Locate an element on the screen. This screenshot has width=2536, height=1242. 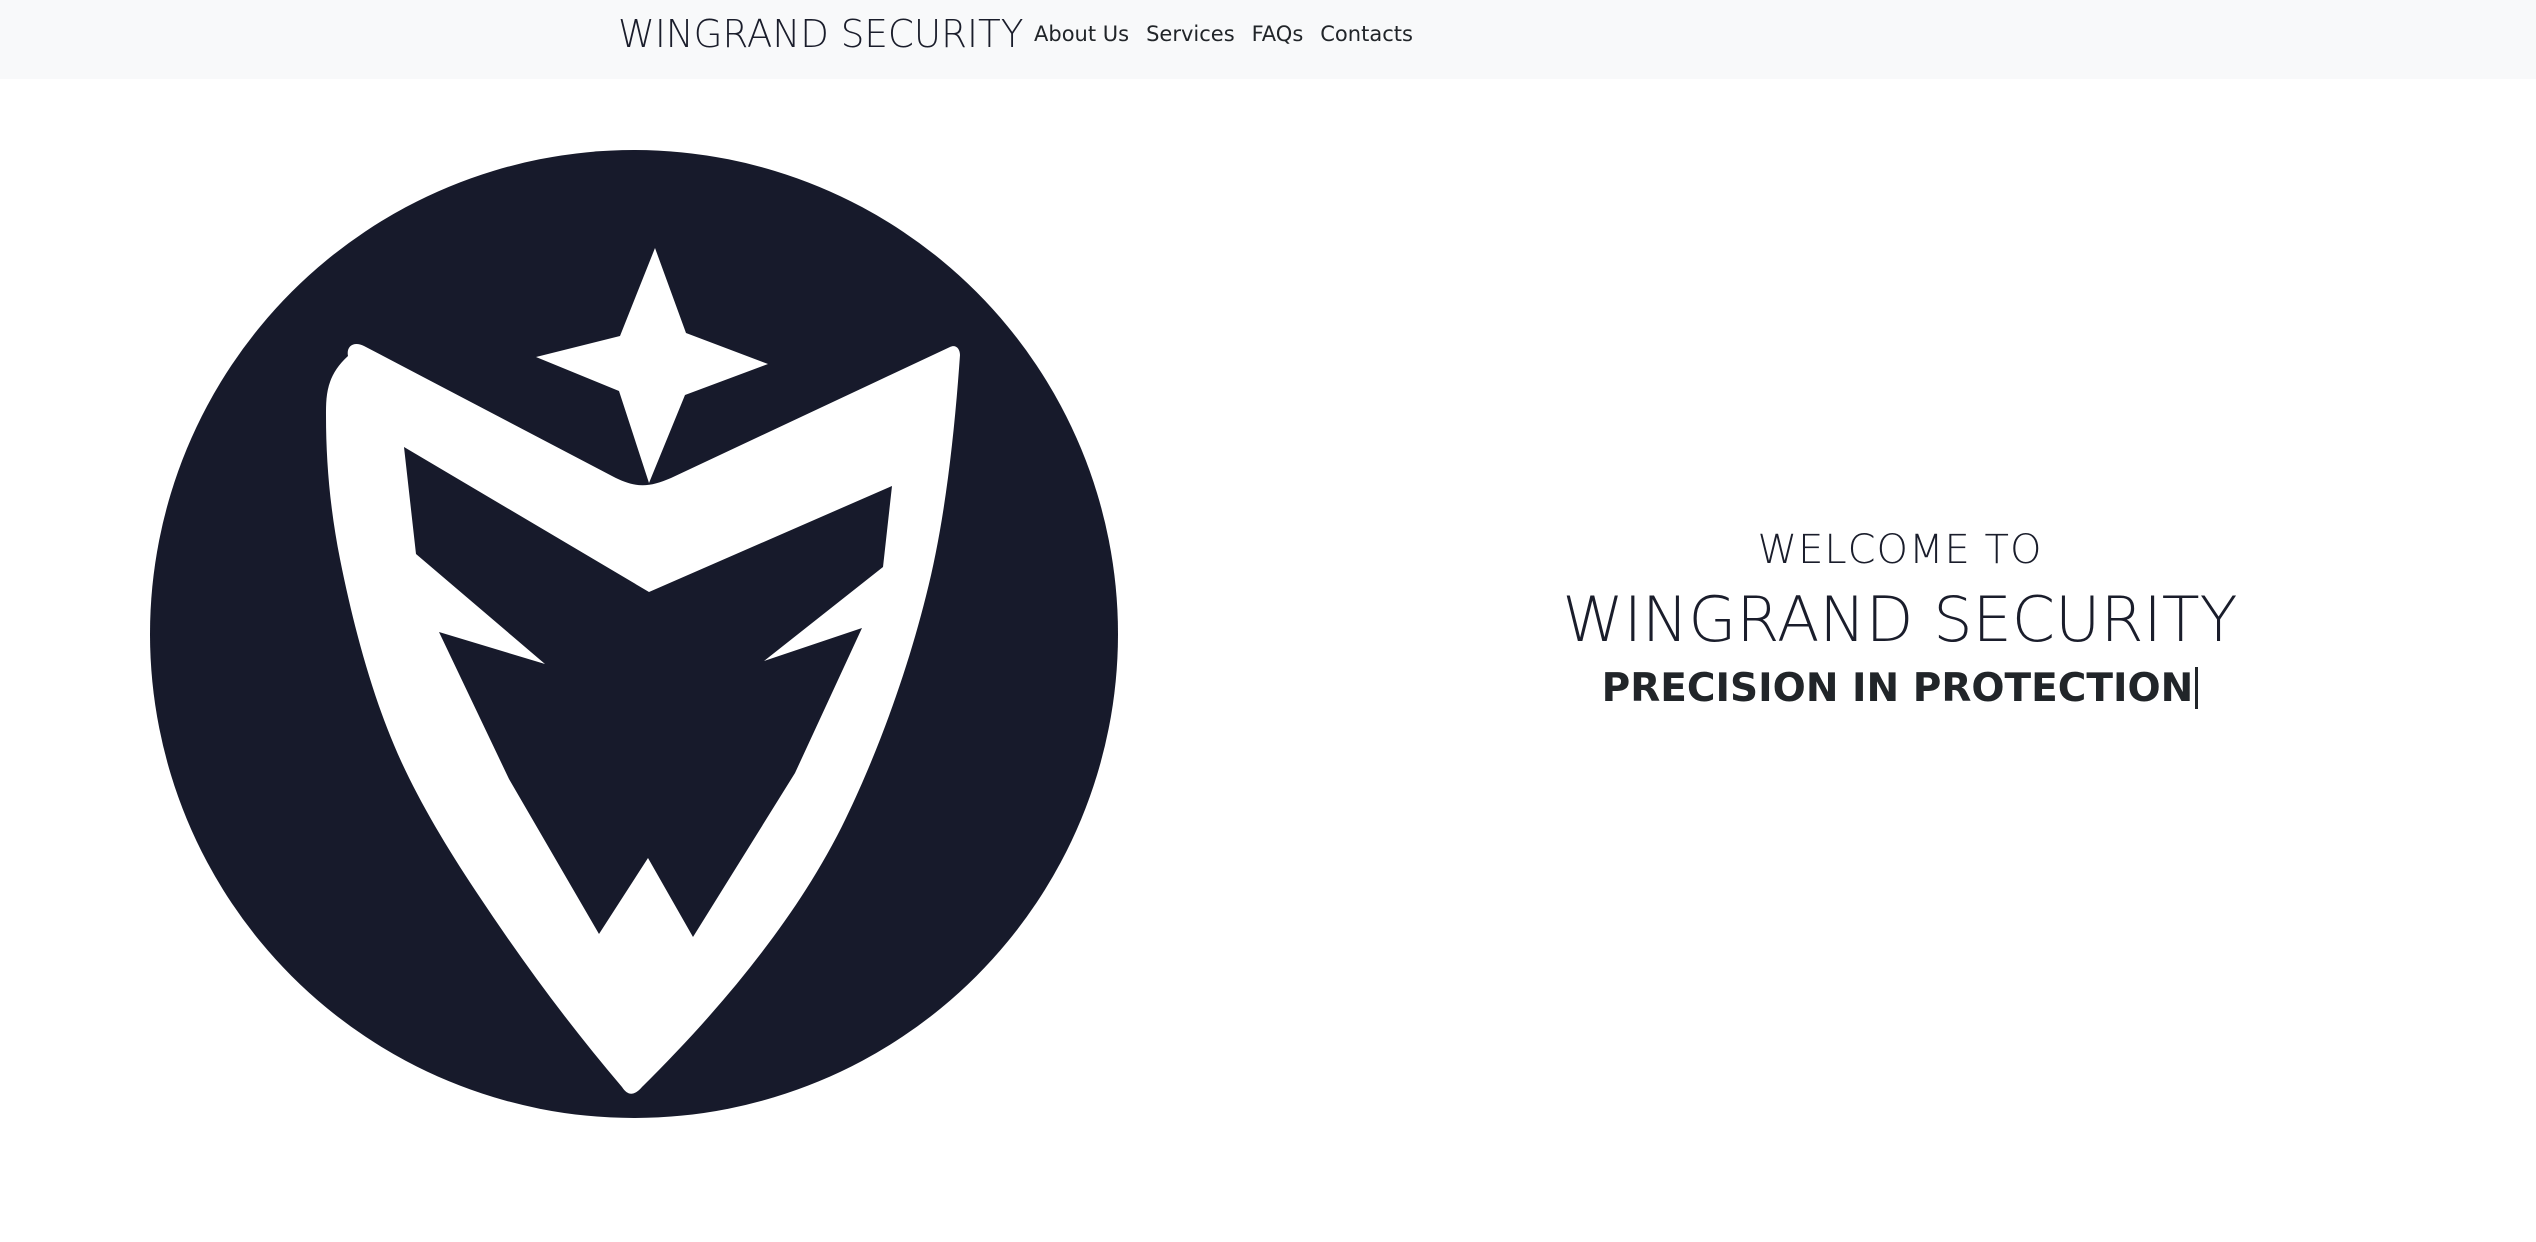
brand-link: WINGRAND SECURITY is located at coordinates (821, 34).